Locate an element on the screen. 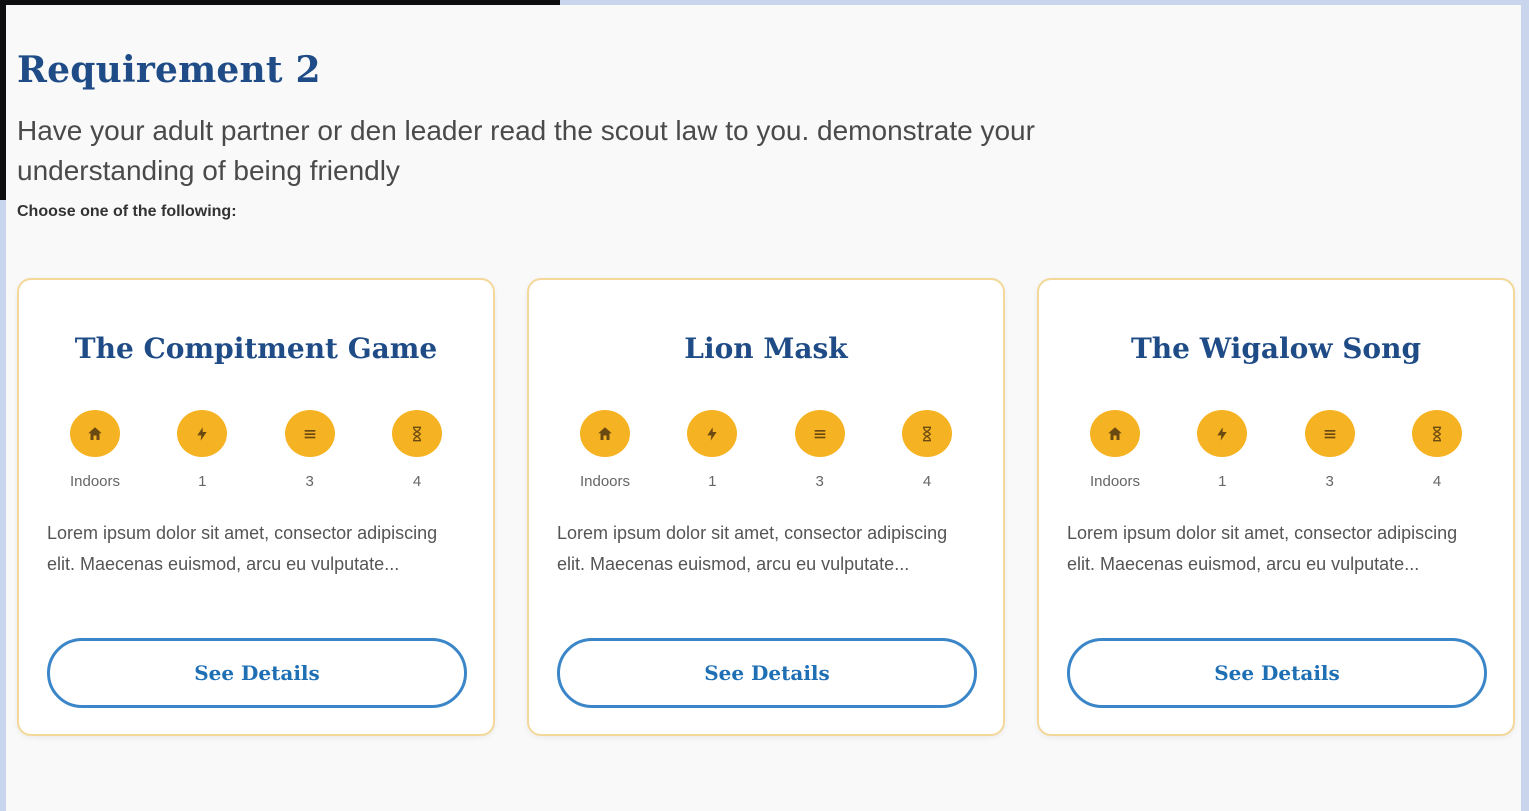 The width and height of the screenshot is (1529, 811). card-title: Lion Mask is located at coordinates (766, 348).